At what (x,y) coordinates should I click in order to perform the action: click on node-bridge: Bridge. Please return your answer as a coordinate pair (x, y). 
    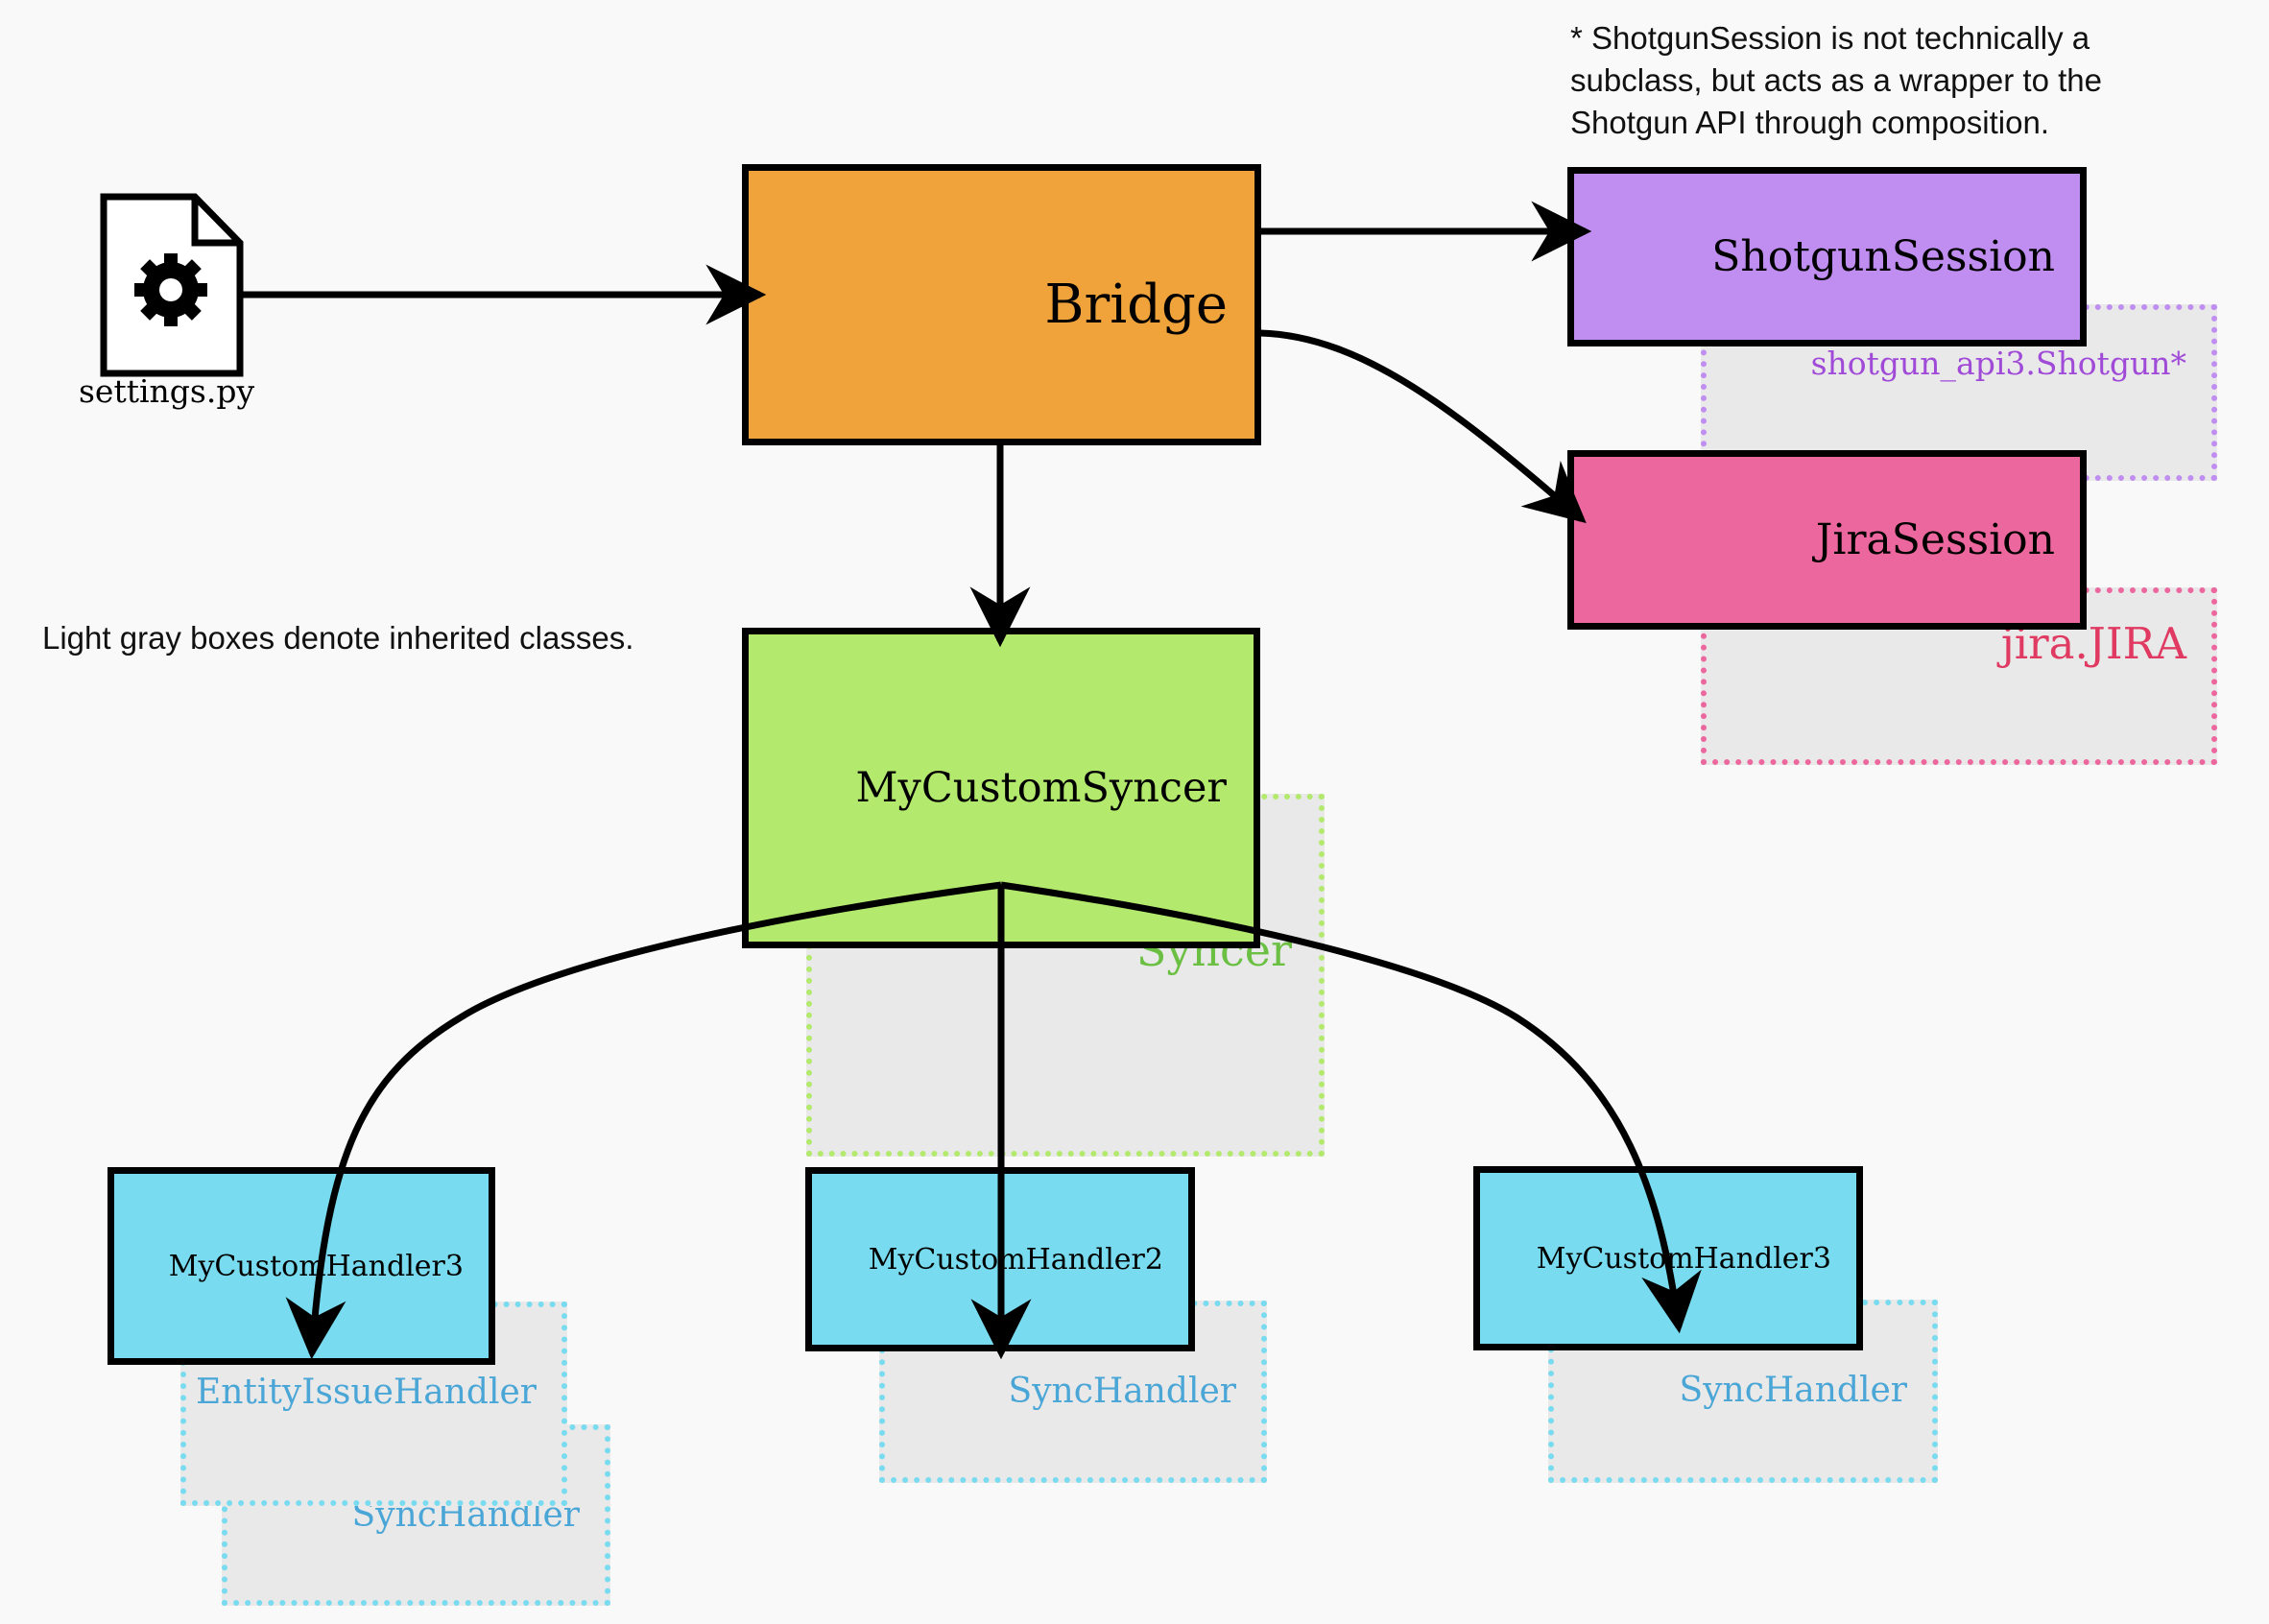
    Looking at the image, I should click on (1002, 304).